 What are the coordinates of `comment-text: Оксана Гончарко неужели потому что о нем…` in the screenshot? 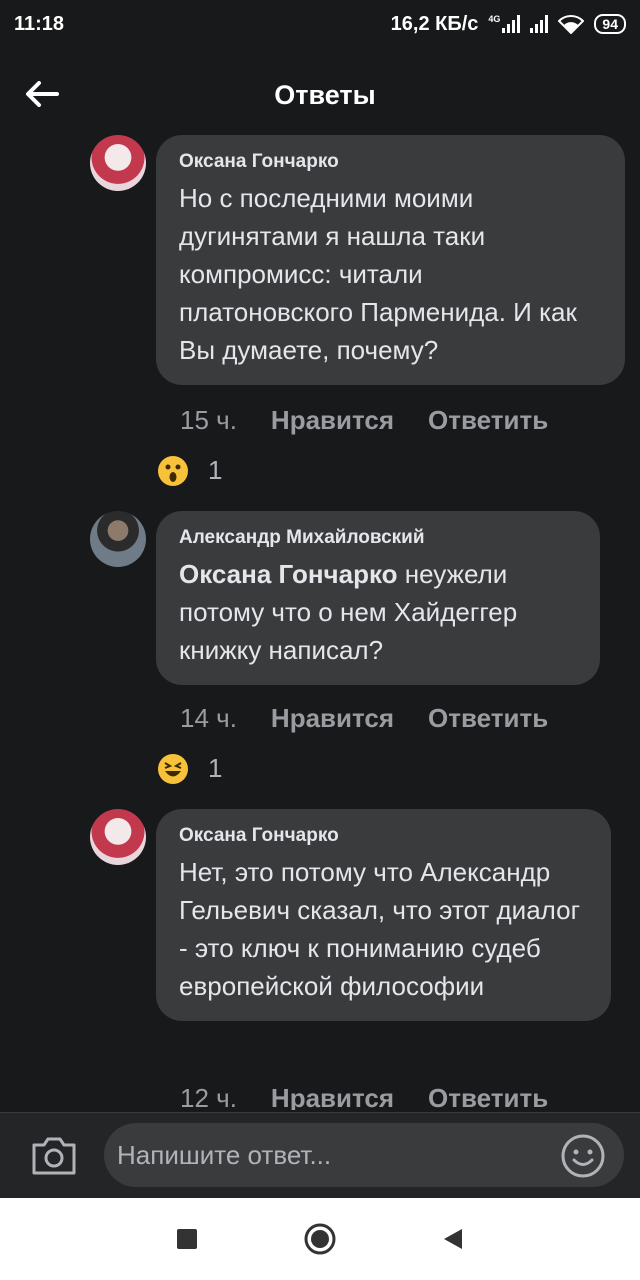 It's located at (378, 612).